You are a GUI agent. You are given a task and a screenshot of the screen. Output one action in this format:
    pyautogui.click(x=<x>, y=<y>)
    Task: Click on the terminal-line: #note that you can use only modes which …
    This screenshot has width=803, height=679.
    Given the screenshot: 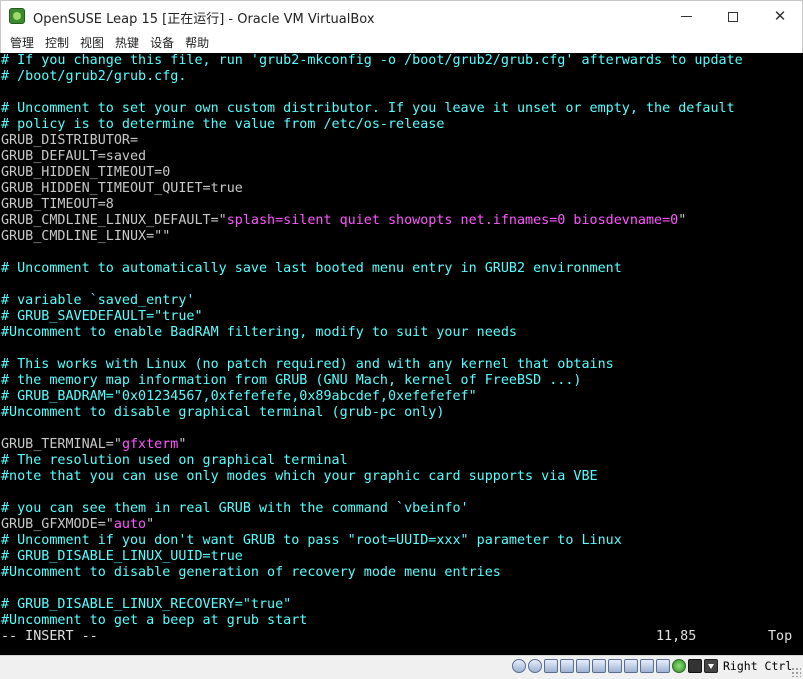 What is the action you would take?
    pyautogui.click(x=299, y=477)
    